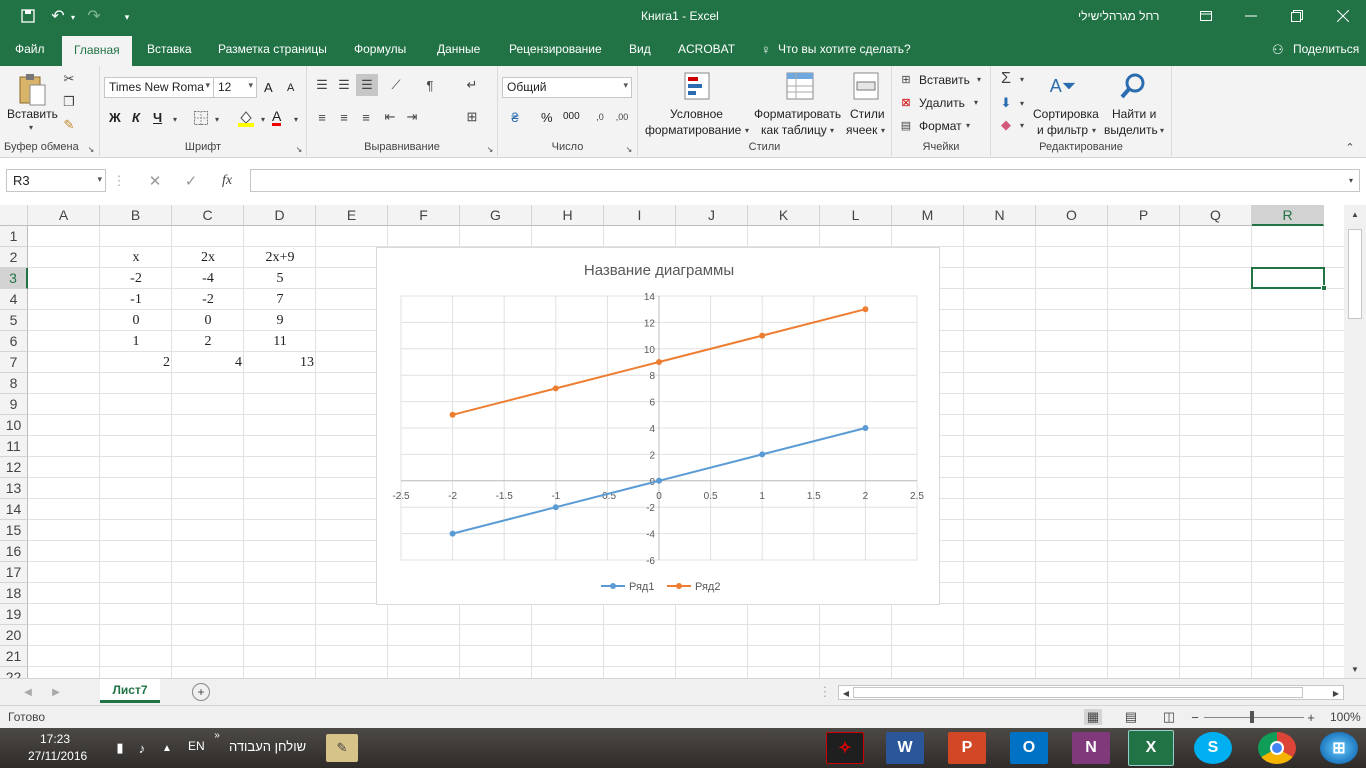 This screenshot has width=1366, height=768. Describe the element at coordinates (69, 102) in the screenshot. I see `copy-icon: ❐` at that location.